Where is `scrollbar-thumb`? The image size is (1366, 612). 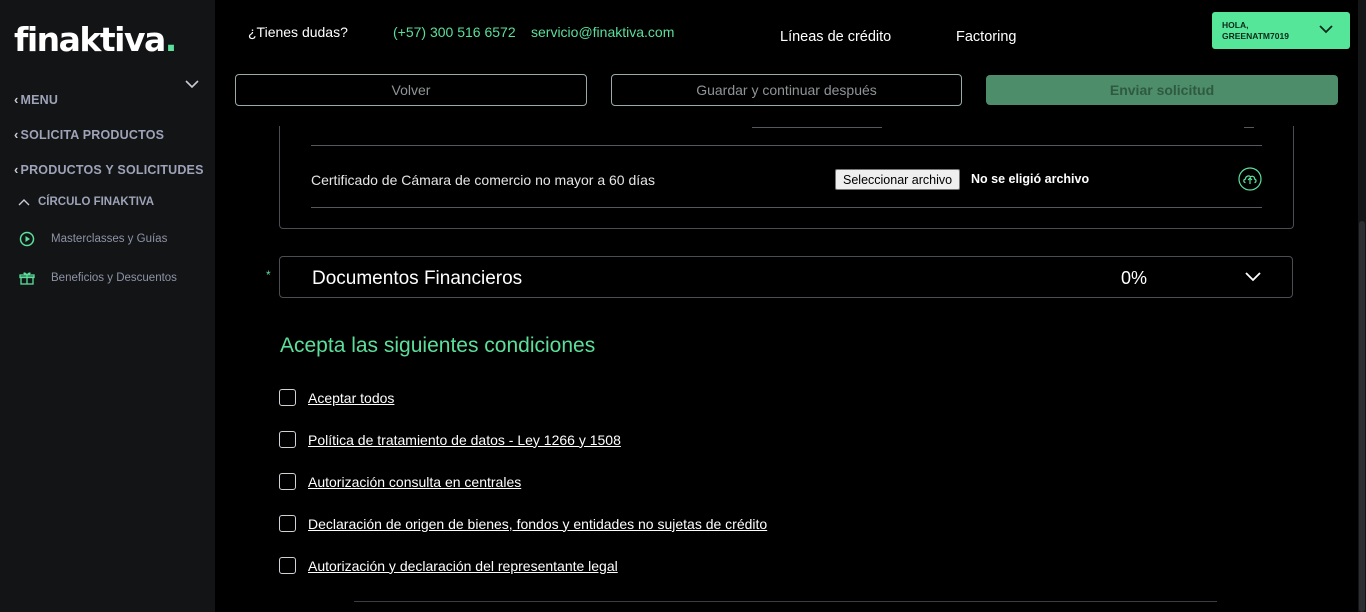
scrollbar-thumb is located at coordinates (1362, 416).